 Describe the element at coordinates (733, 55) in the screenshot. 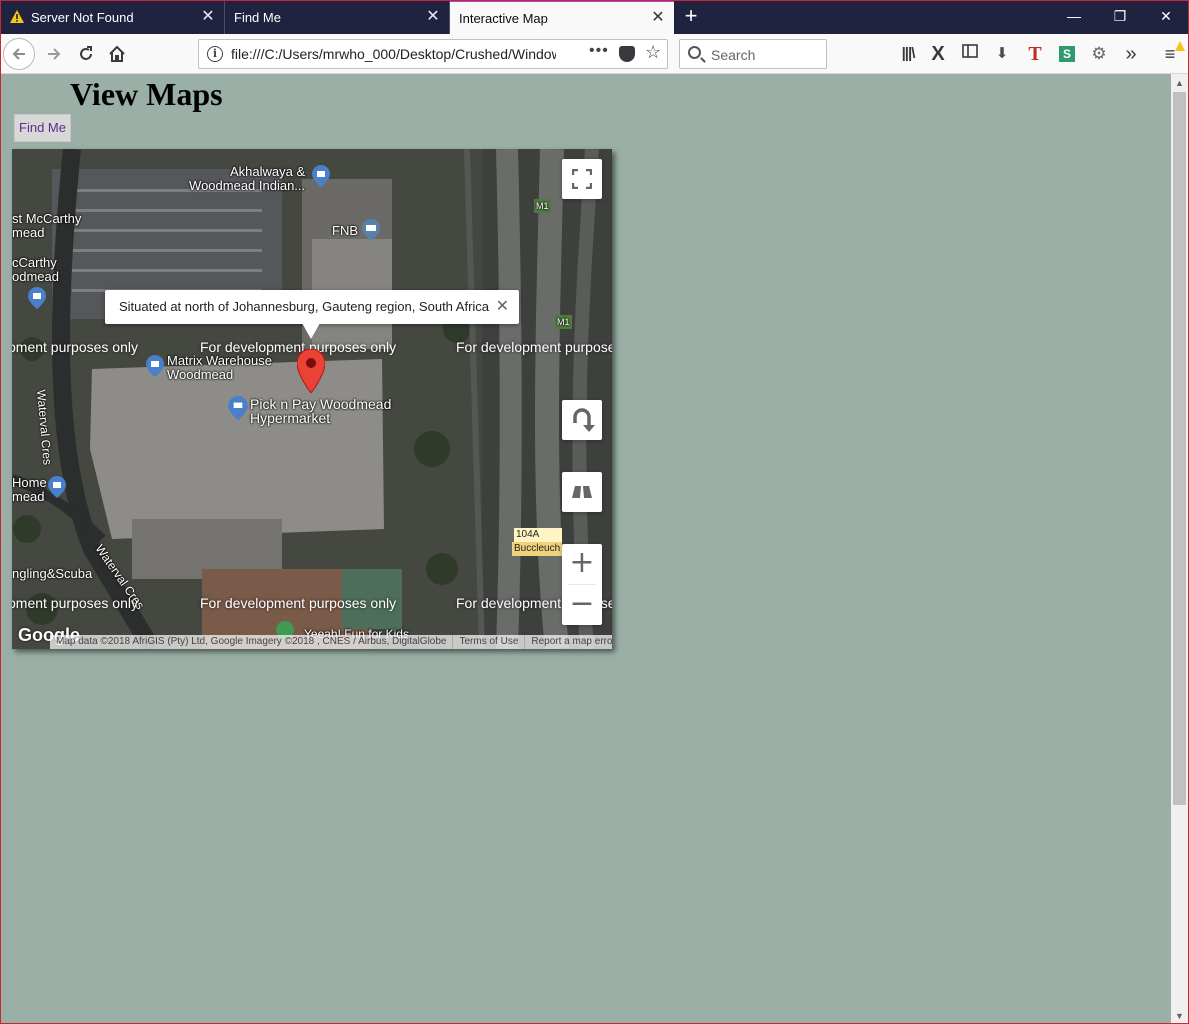

I see `search-placeholder: Search` at that location.